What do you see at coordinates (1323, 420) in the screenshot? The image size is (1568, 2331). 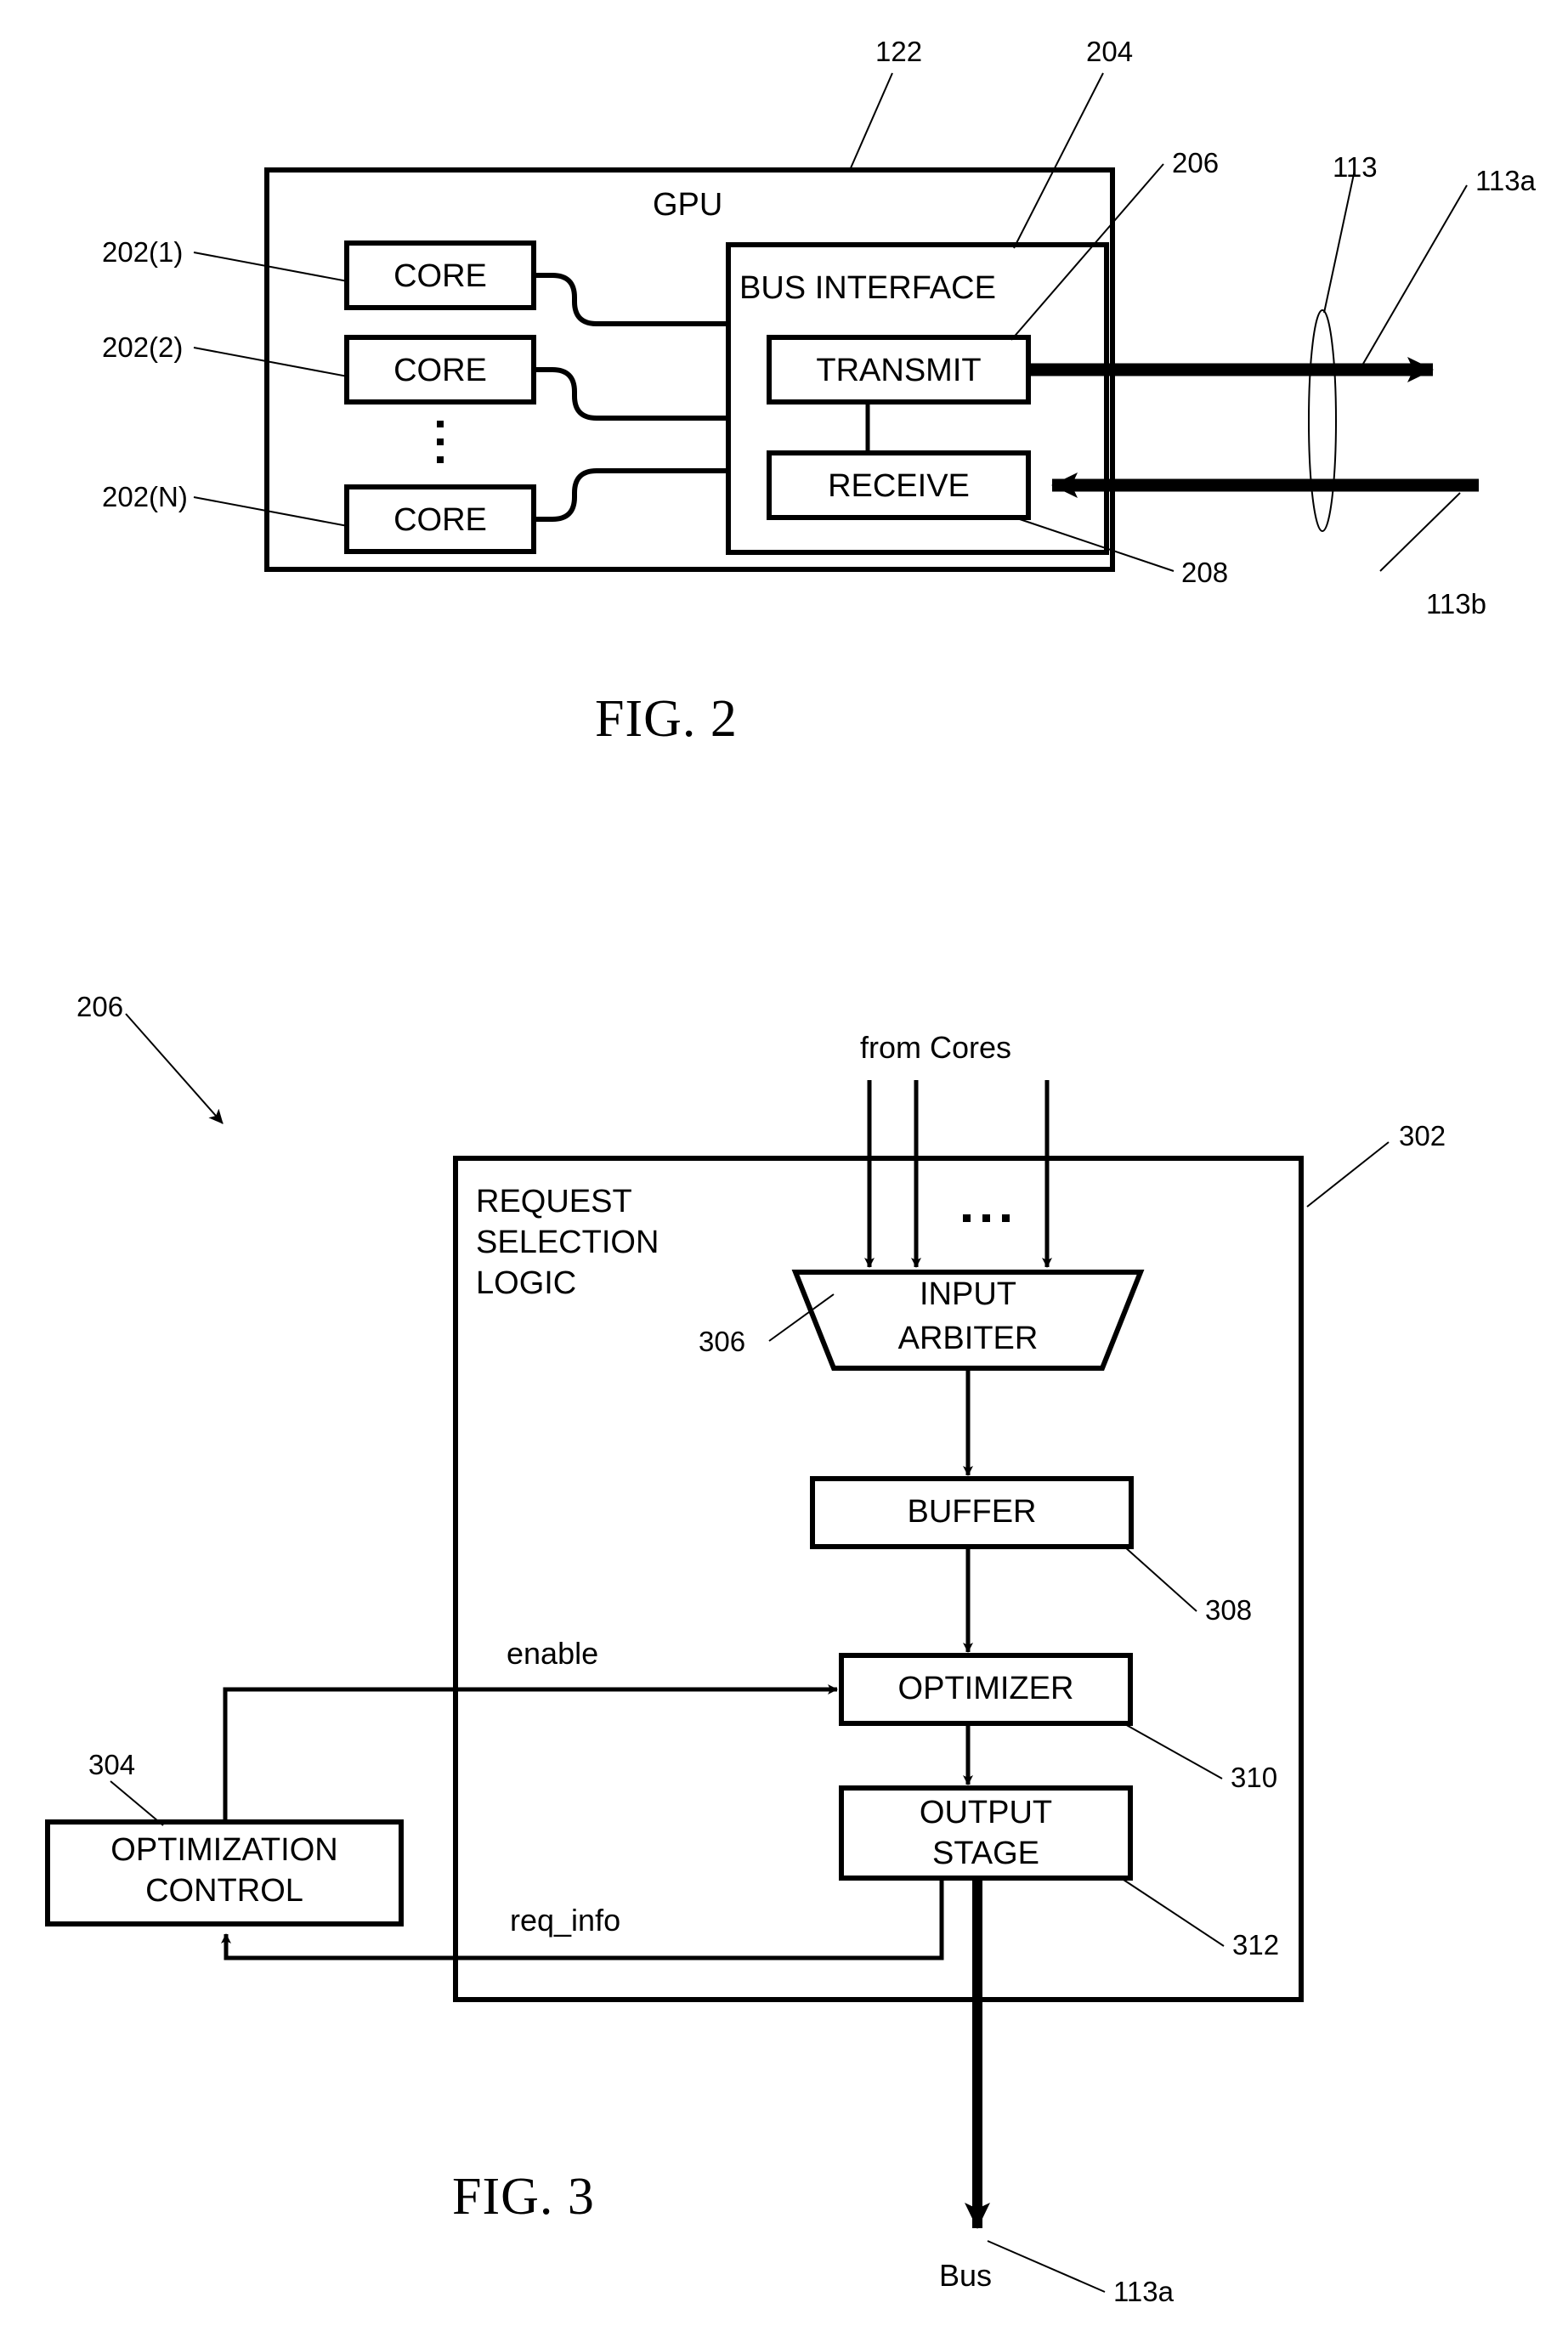 I see `bus-lens-shape` at bounding box center [1323, 420].